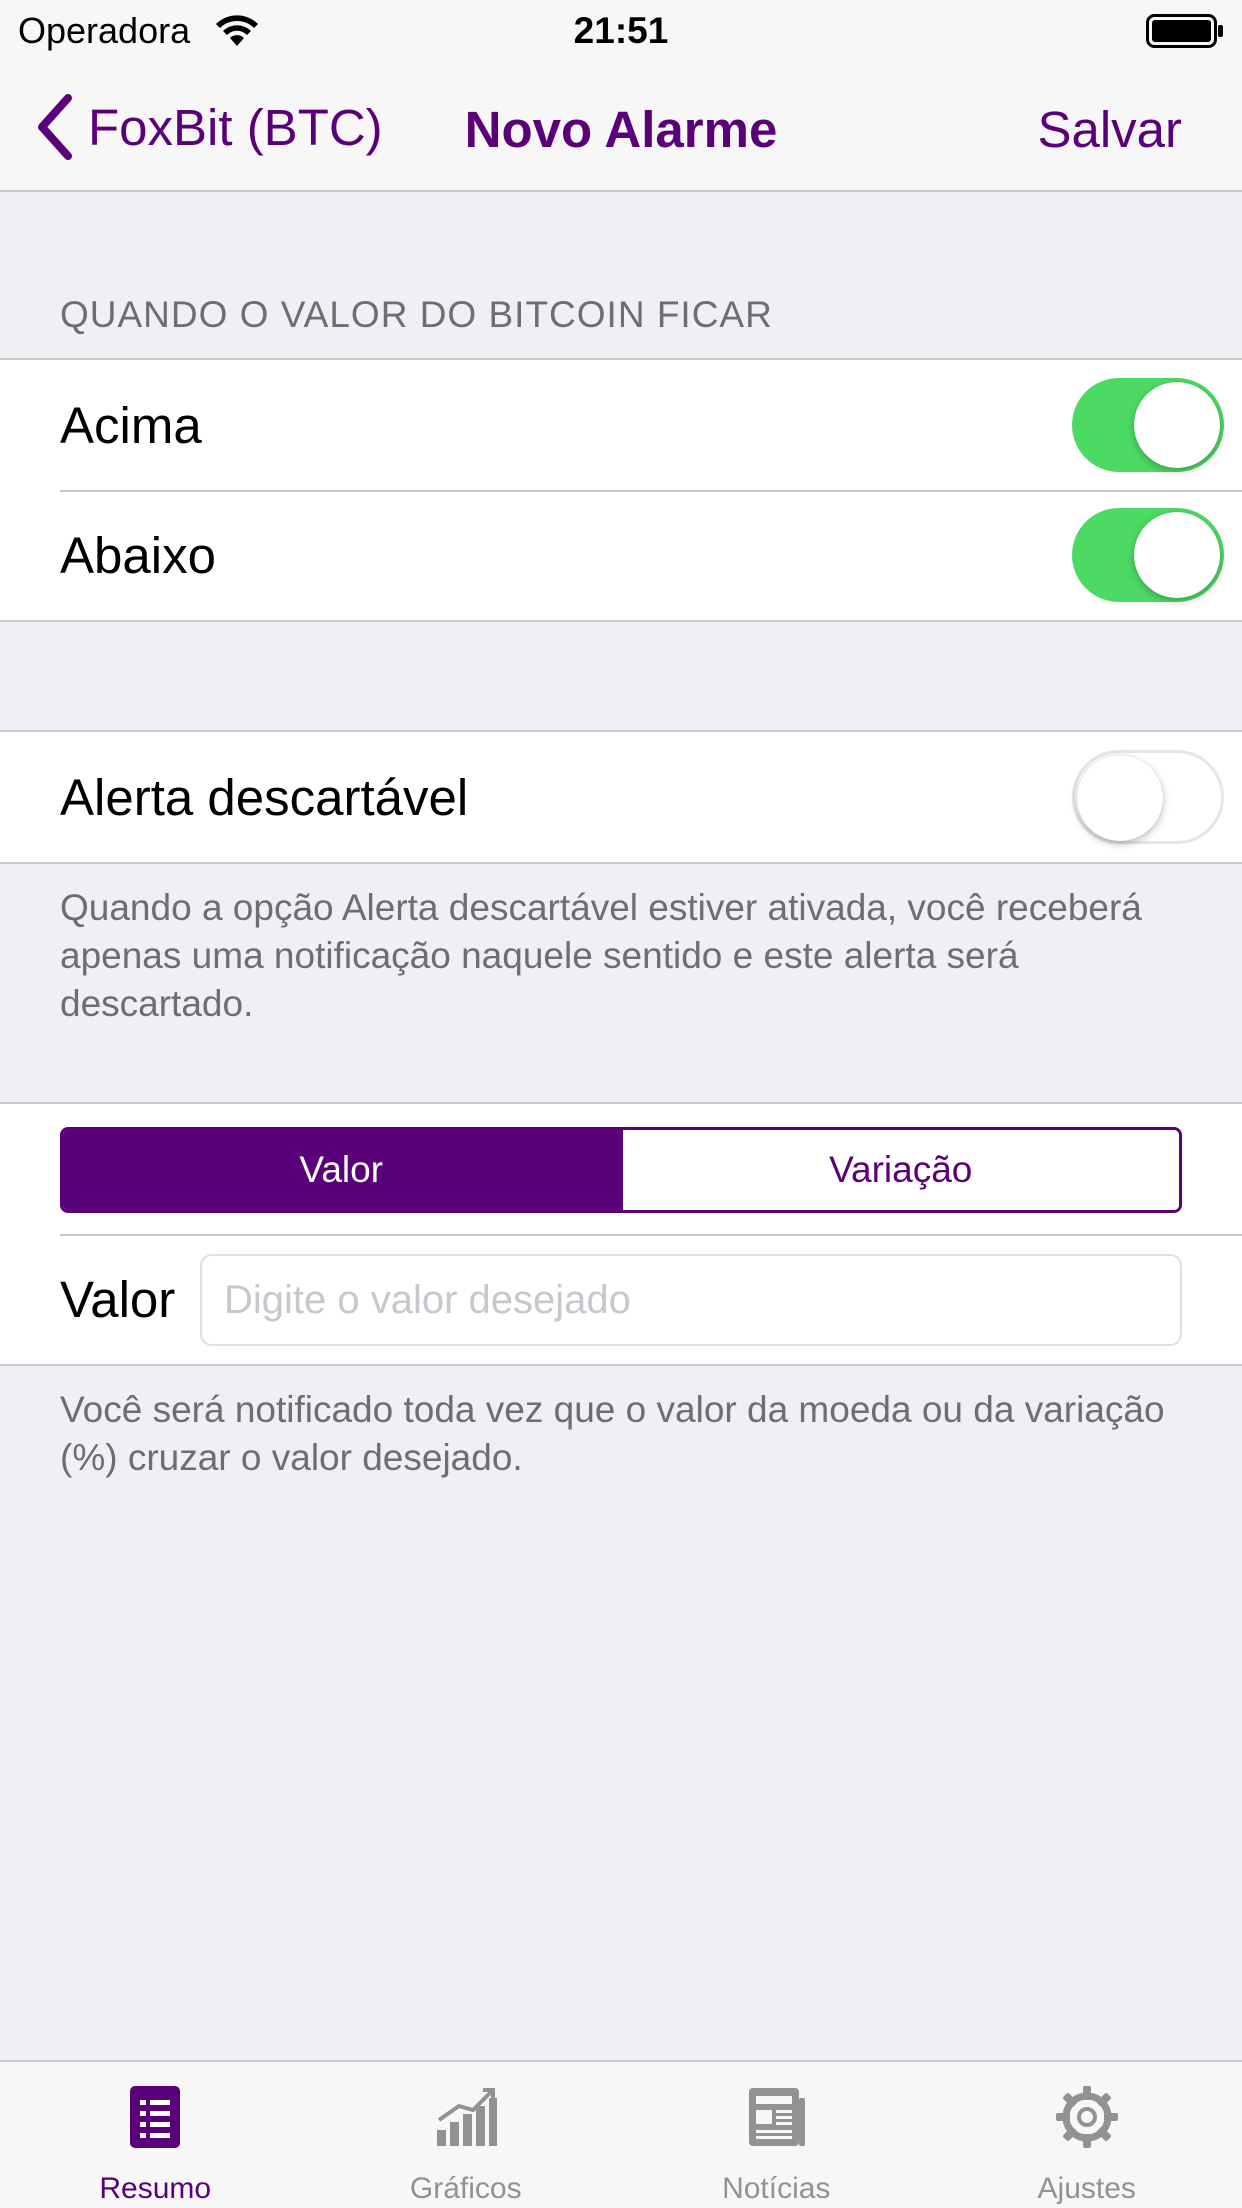 The image size is (1242, 2208). I want to click on segment-variation: Variação, so click(899, 1170).